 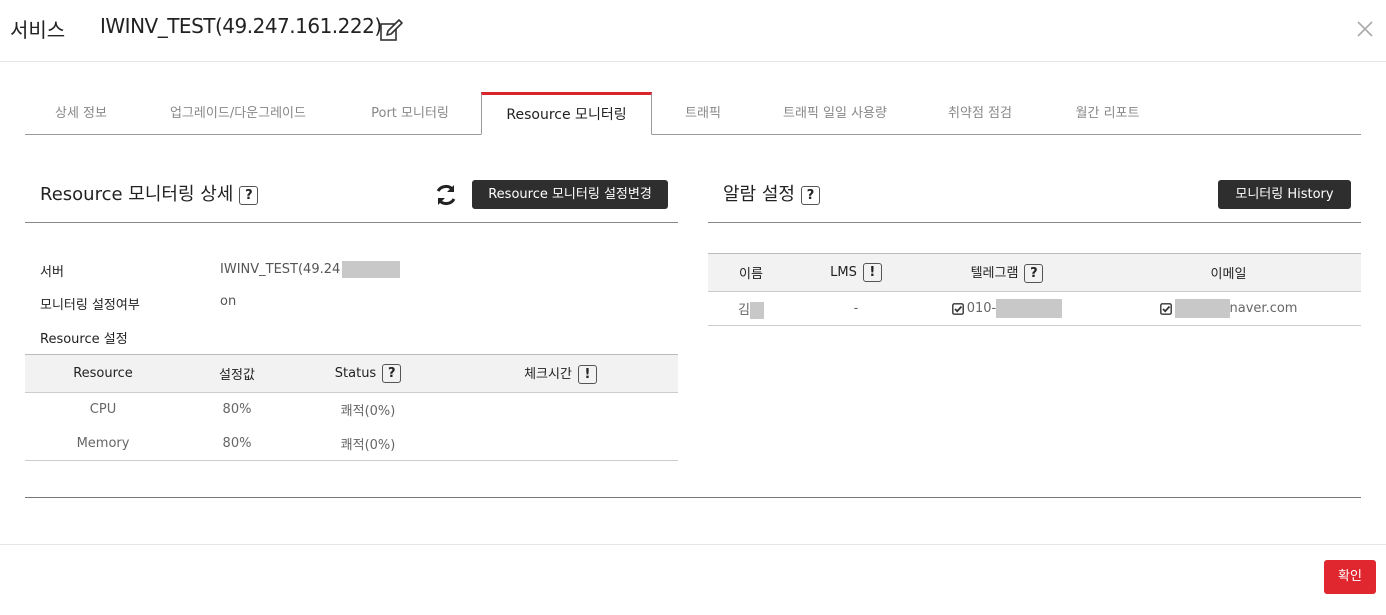 I want to click on col-status: Status?, so click(x=368, y=373).